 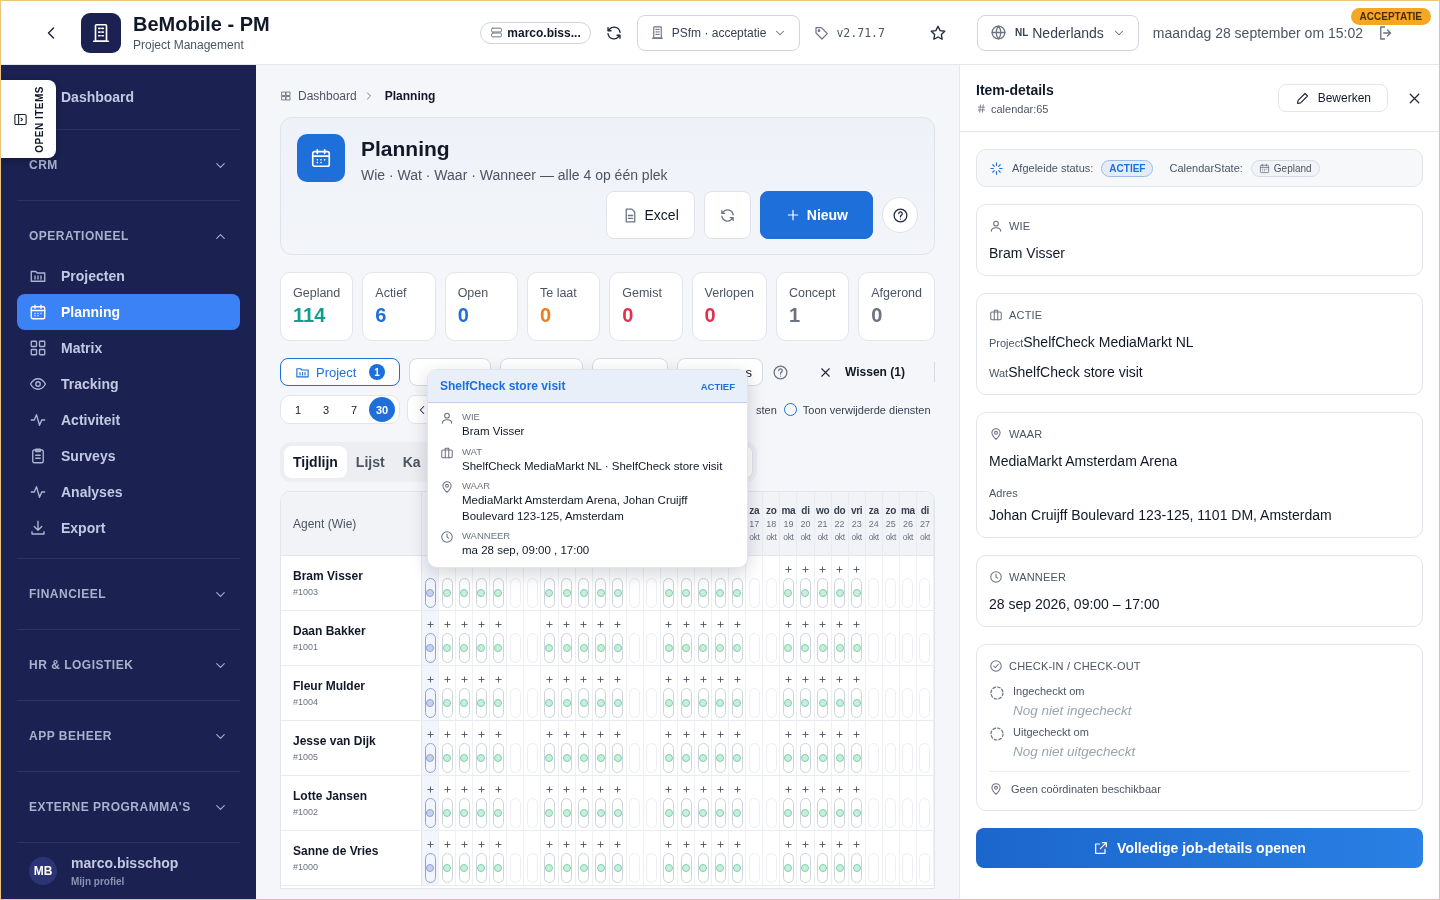 What do you see at coordinates (354, 409) in the screenshot?
I see `period-option: 7` at bounding box center [354, 409].